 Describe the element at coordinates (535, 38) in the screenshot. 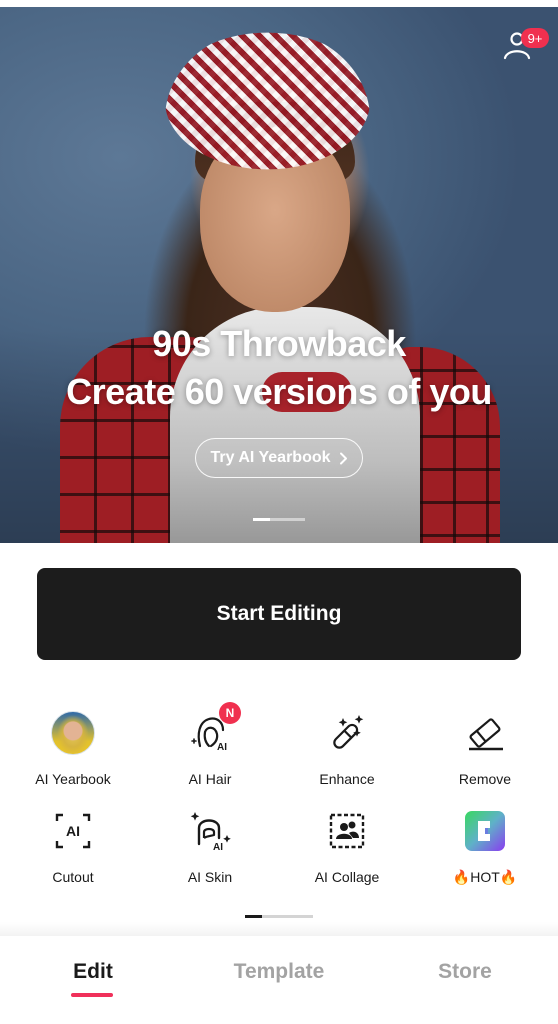

I see `notification-badge: 9+` at that location.